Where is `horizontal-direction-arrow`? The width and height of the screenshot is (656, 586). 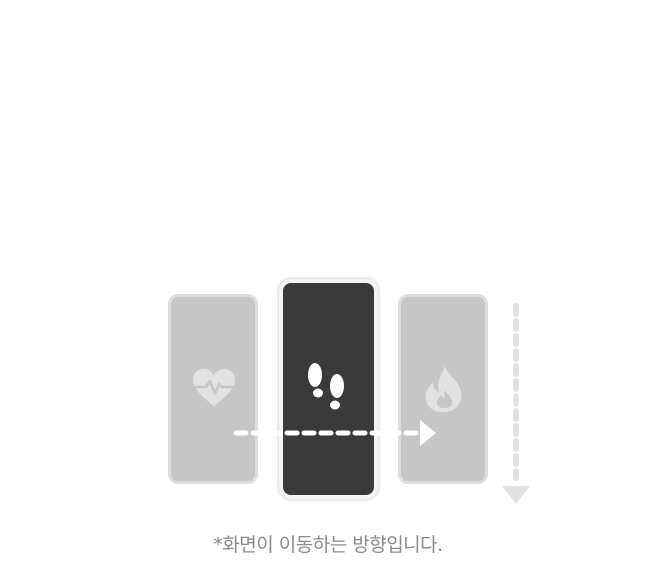
horizontal-direction-arrow is located at coordinates (334, 433).